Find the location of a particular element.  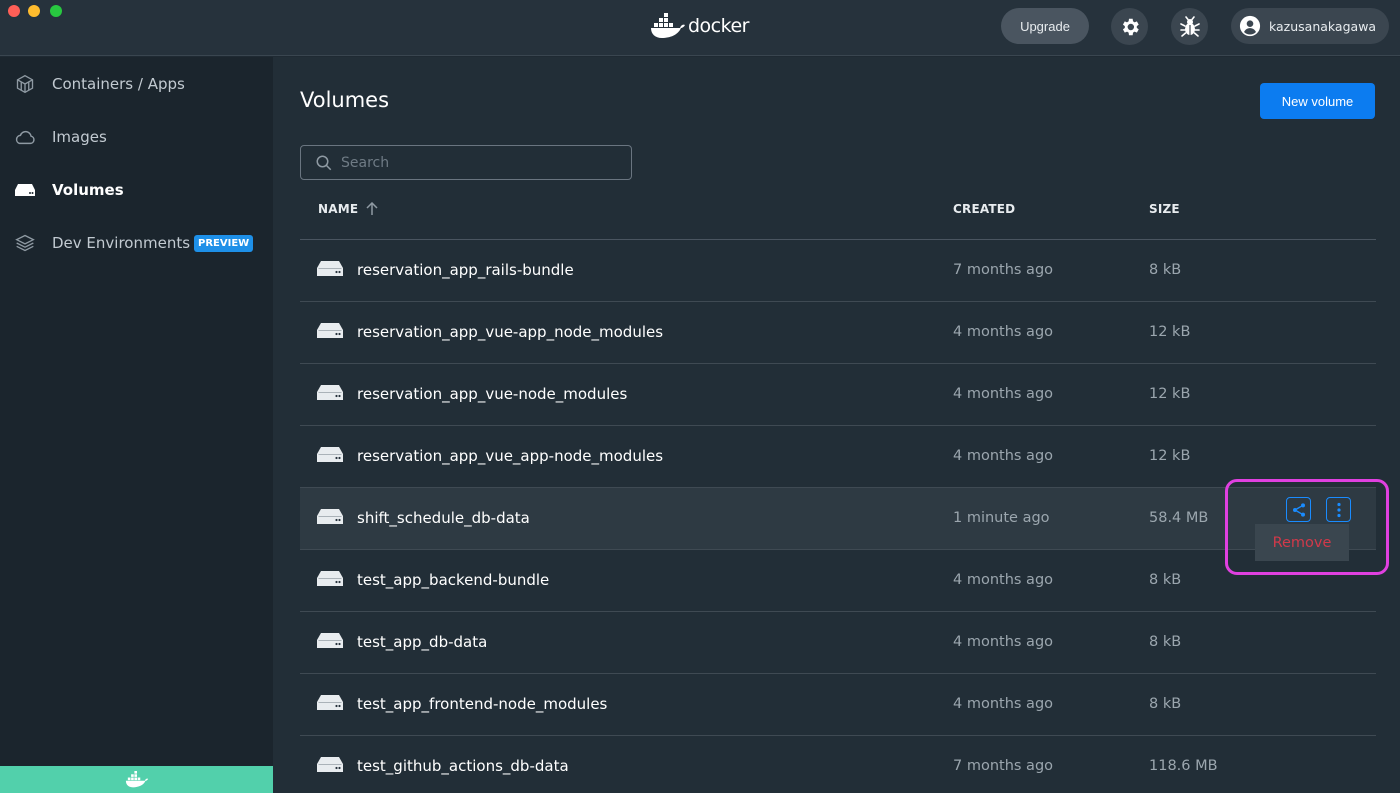

preview-badge: PREVIEW is located at coordinates (224, 243).